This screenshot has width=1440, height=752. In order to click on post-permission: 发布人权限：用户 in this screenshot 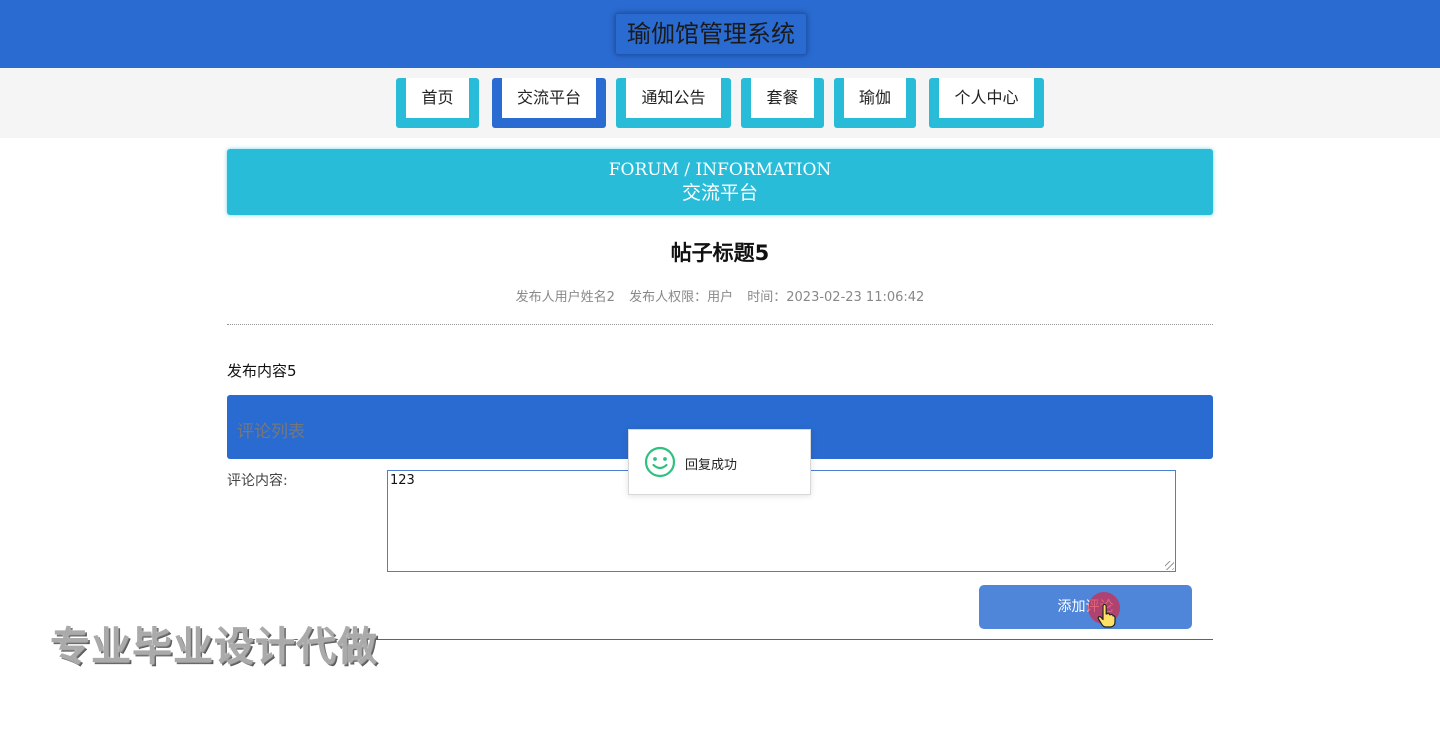, I will do `click(681, 297)`.